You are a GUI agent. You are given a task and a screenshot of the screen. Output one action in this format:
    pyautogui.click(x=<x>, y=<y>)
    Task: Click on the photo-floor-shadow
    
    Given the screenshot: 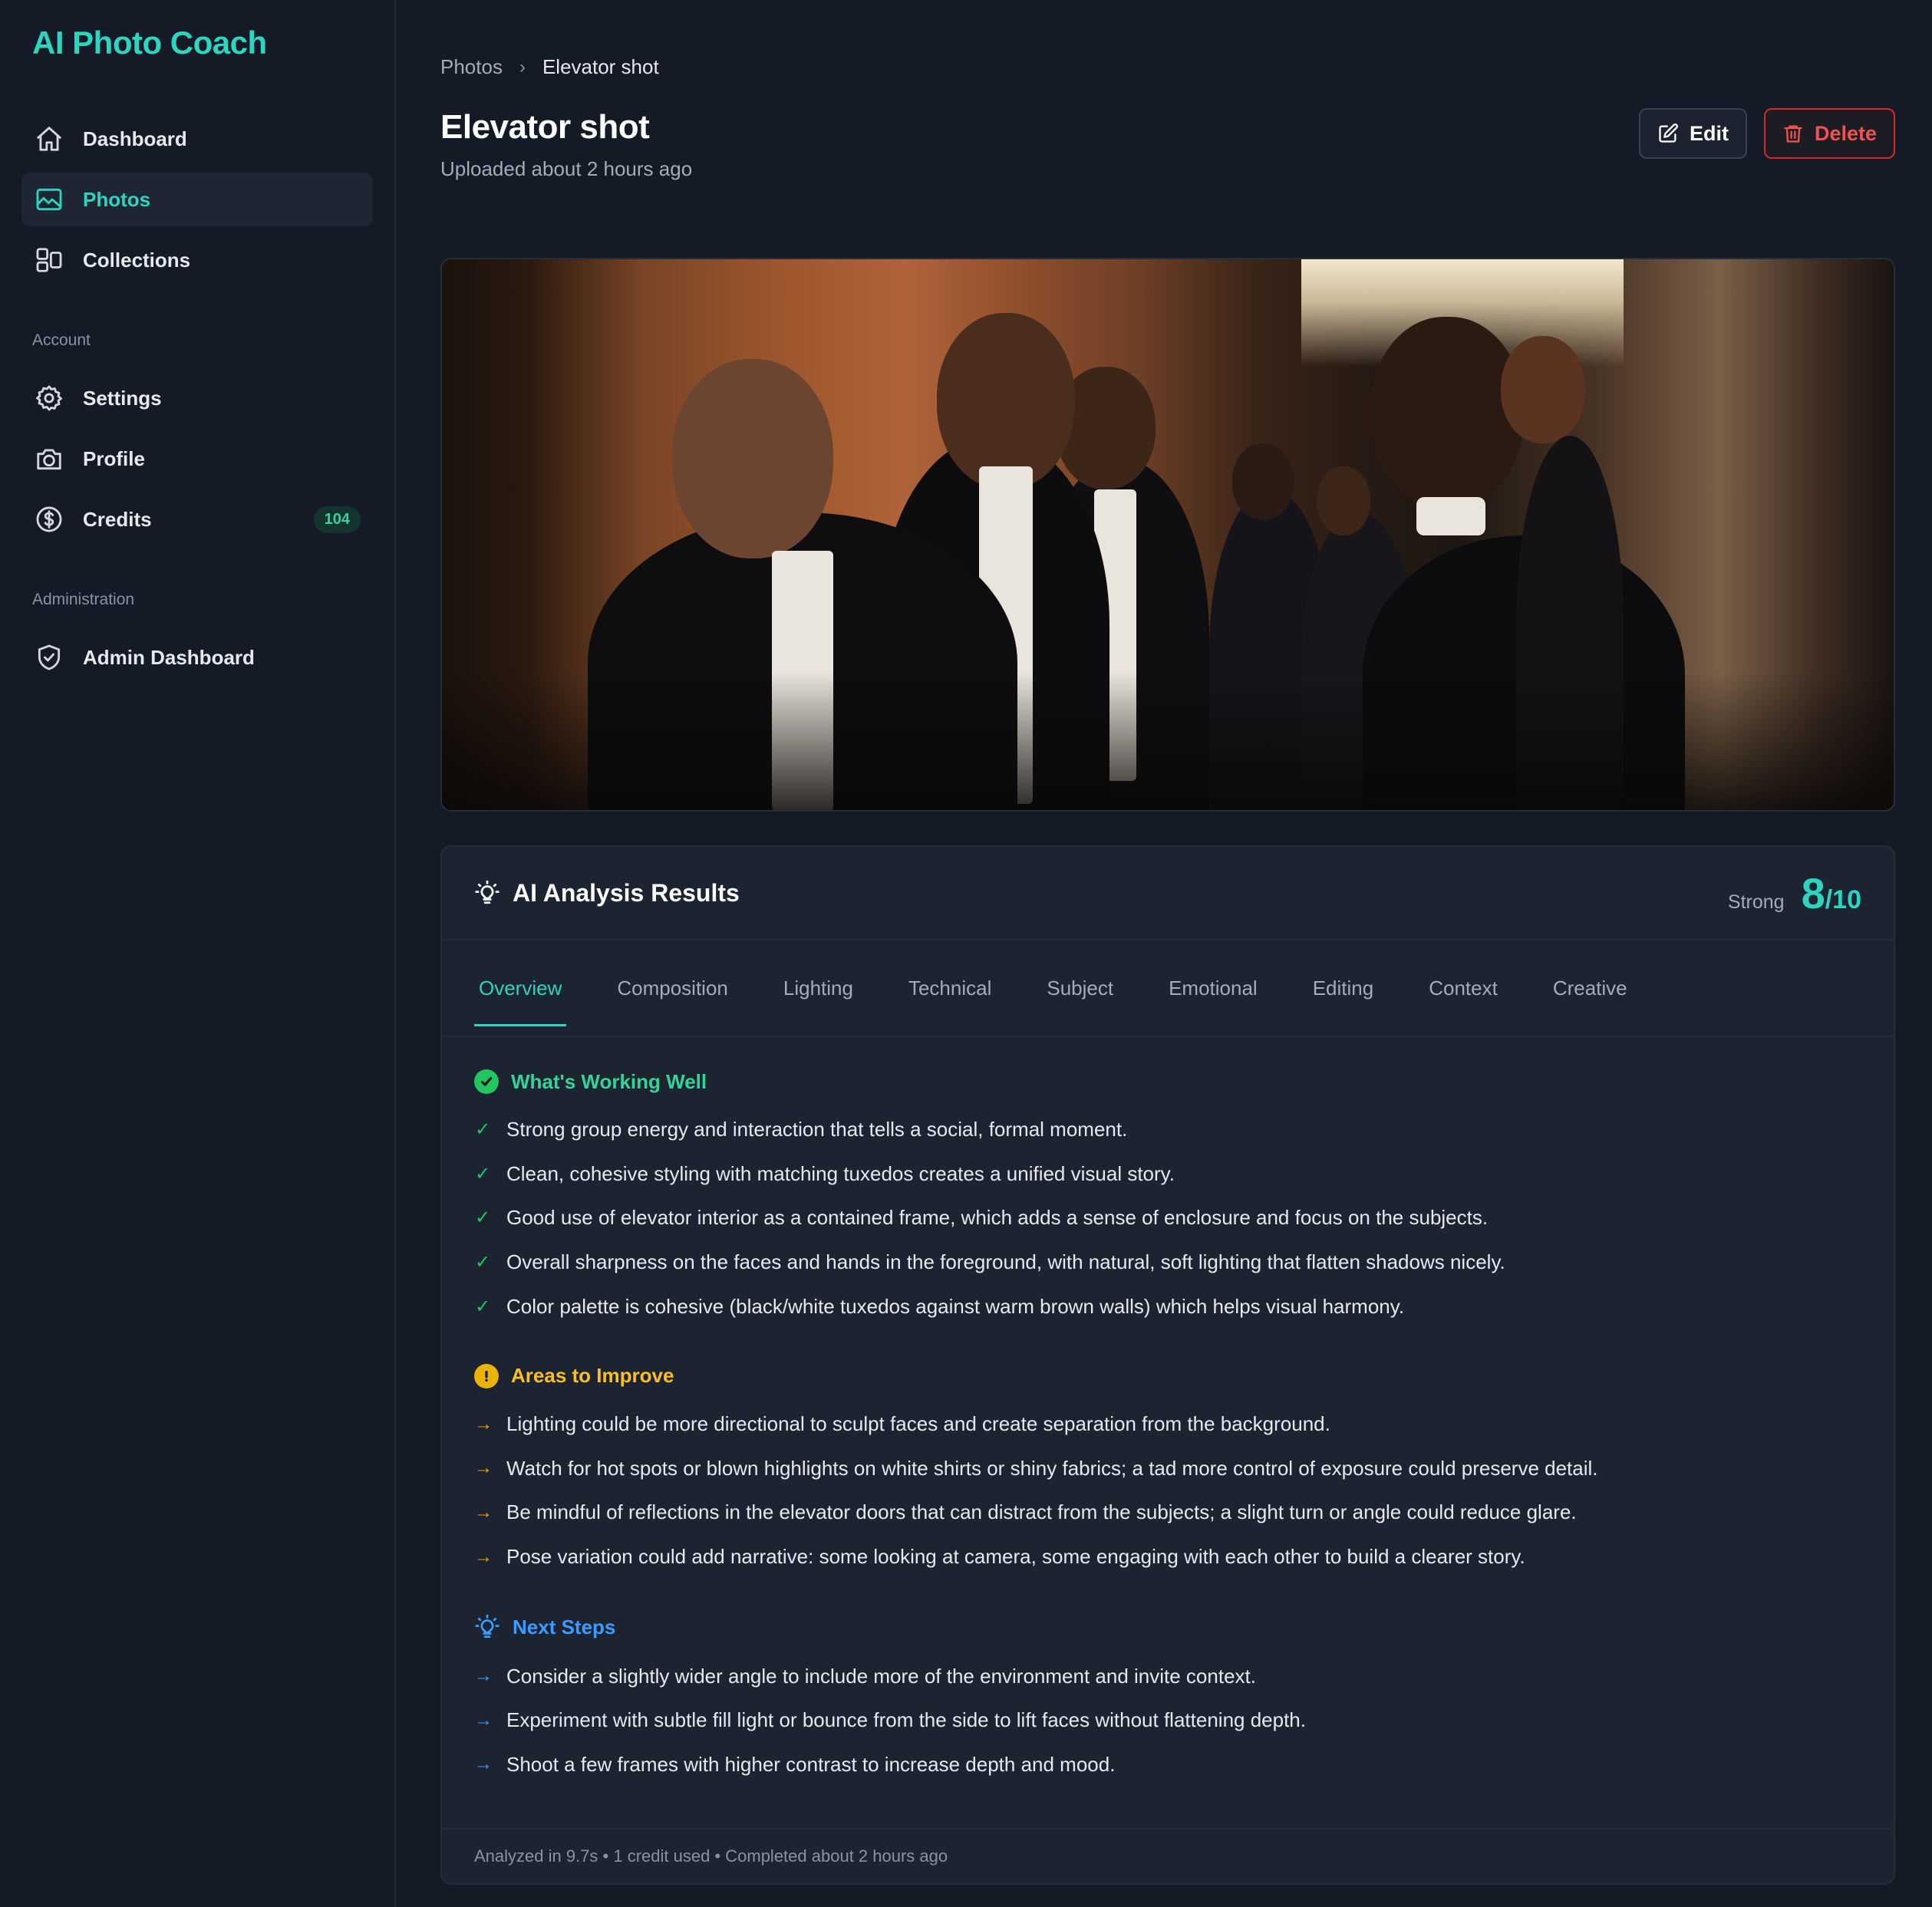 What is the action you would take?
    pyautogui.click(x=1168, y=741)
    